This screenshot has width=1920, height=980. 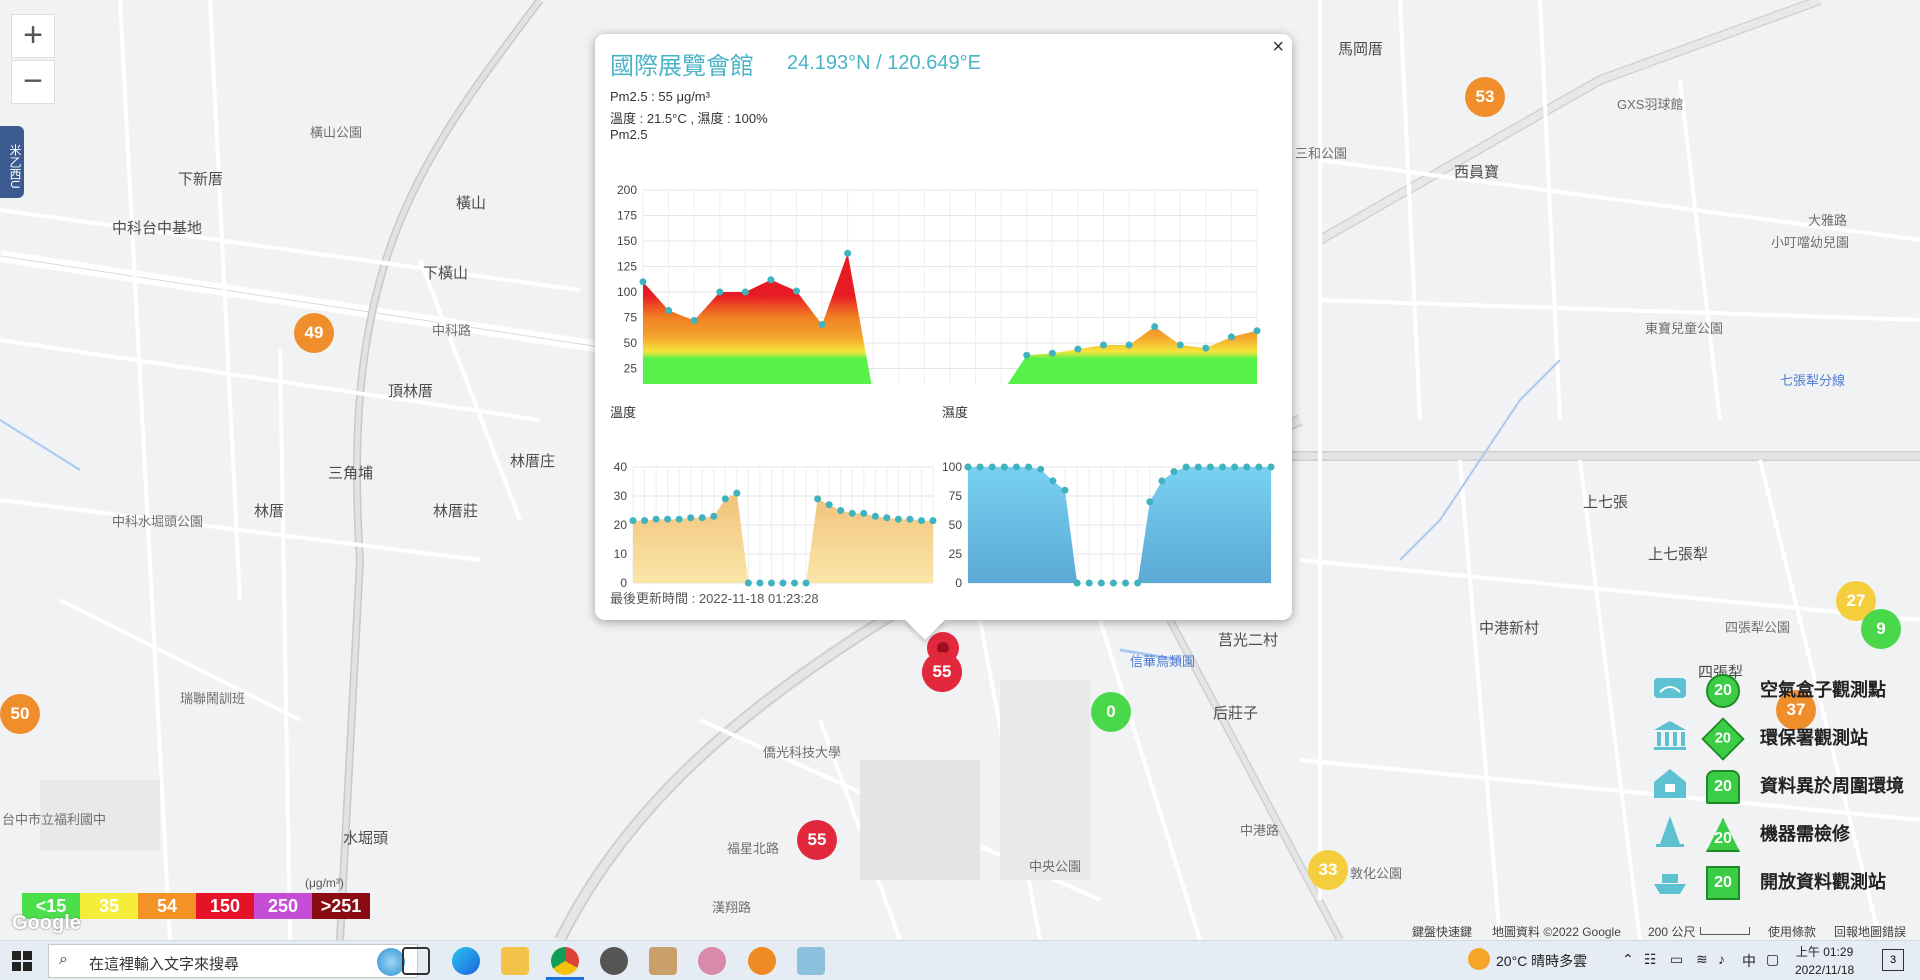 I want to click on y-tick-label: 125, so click(x=627, y=267).